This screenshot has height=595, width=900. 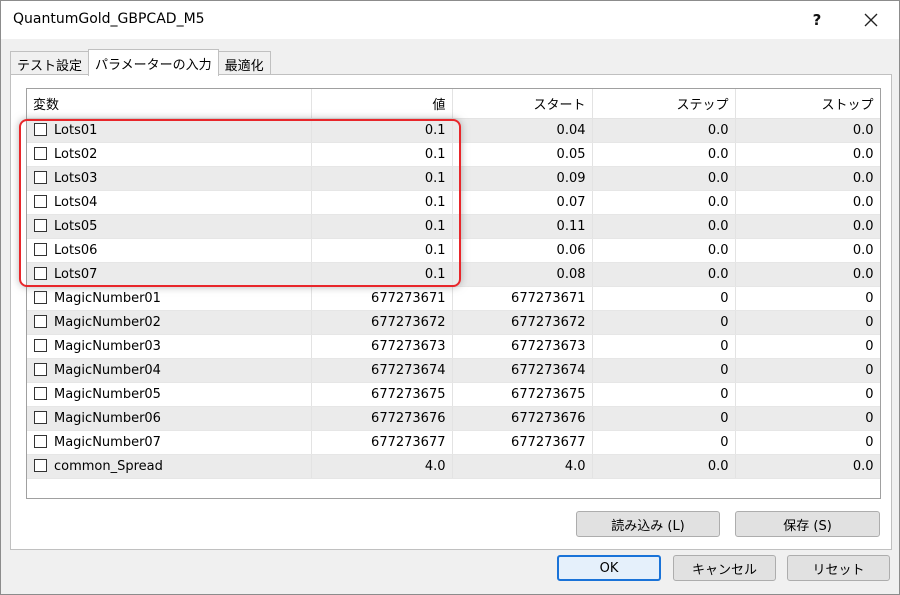 I want to click on table-row: common_Spread 4.0 4.0 0.0 0.0, so click(x=453, y=466).